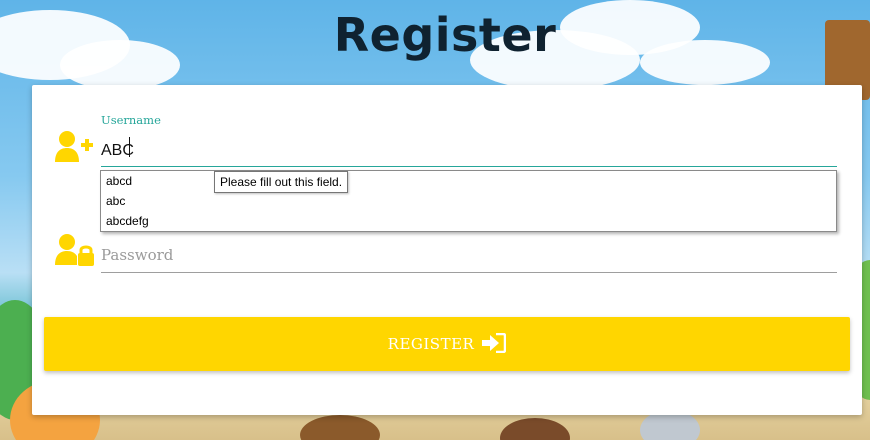 This screenshot has width=870, height=440. What do you see at coordinates (129, 147) in the screenshot?
I see `text-caret` at bounding box center [129, 147].